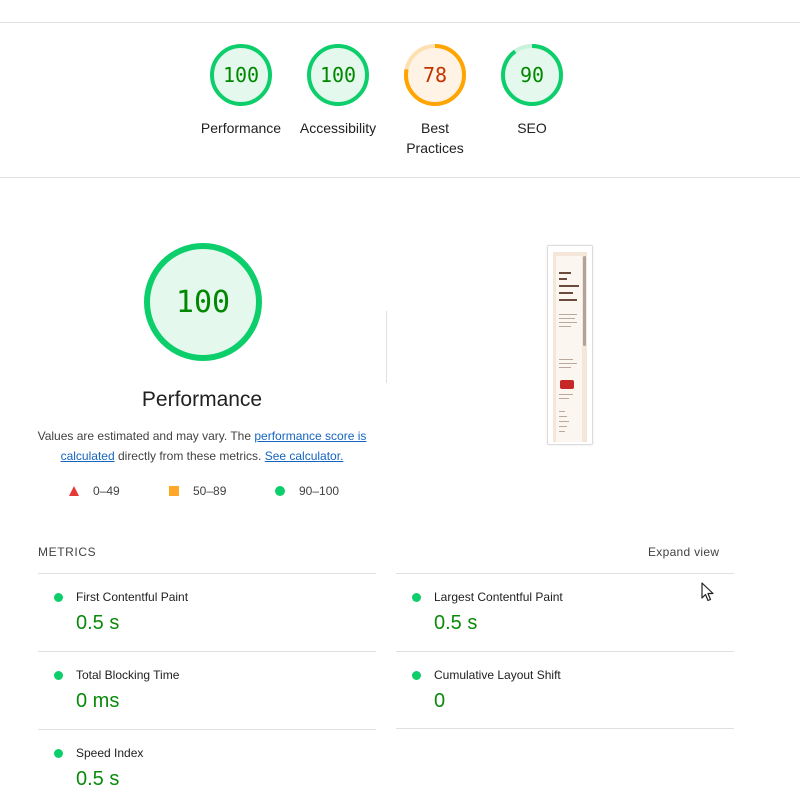 The width and height of the screenshot is (800, 804). I want to click on gauge-seo-score: 90, so click(532, 75).